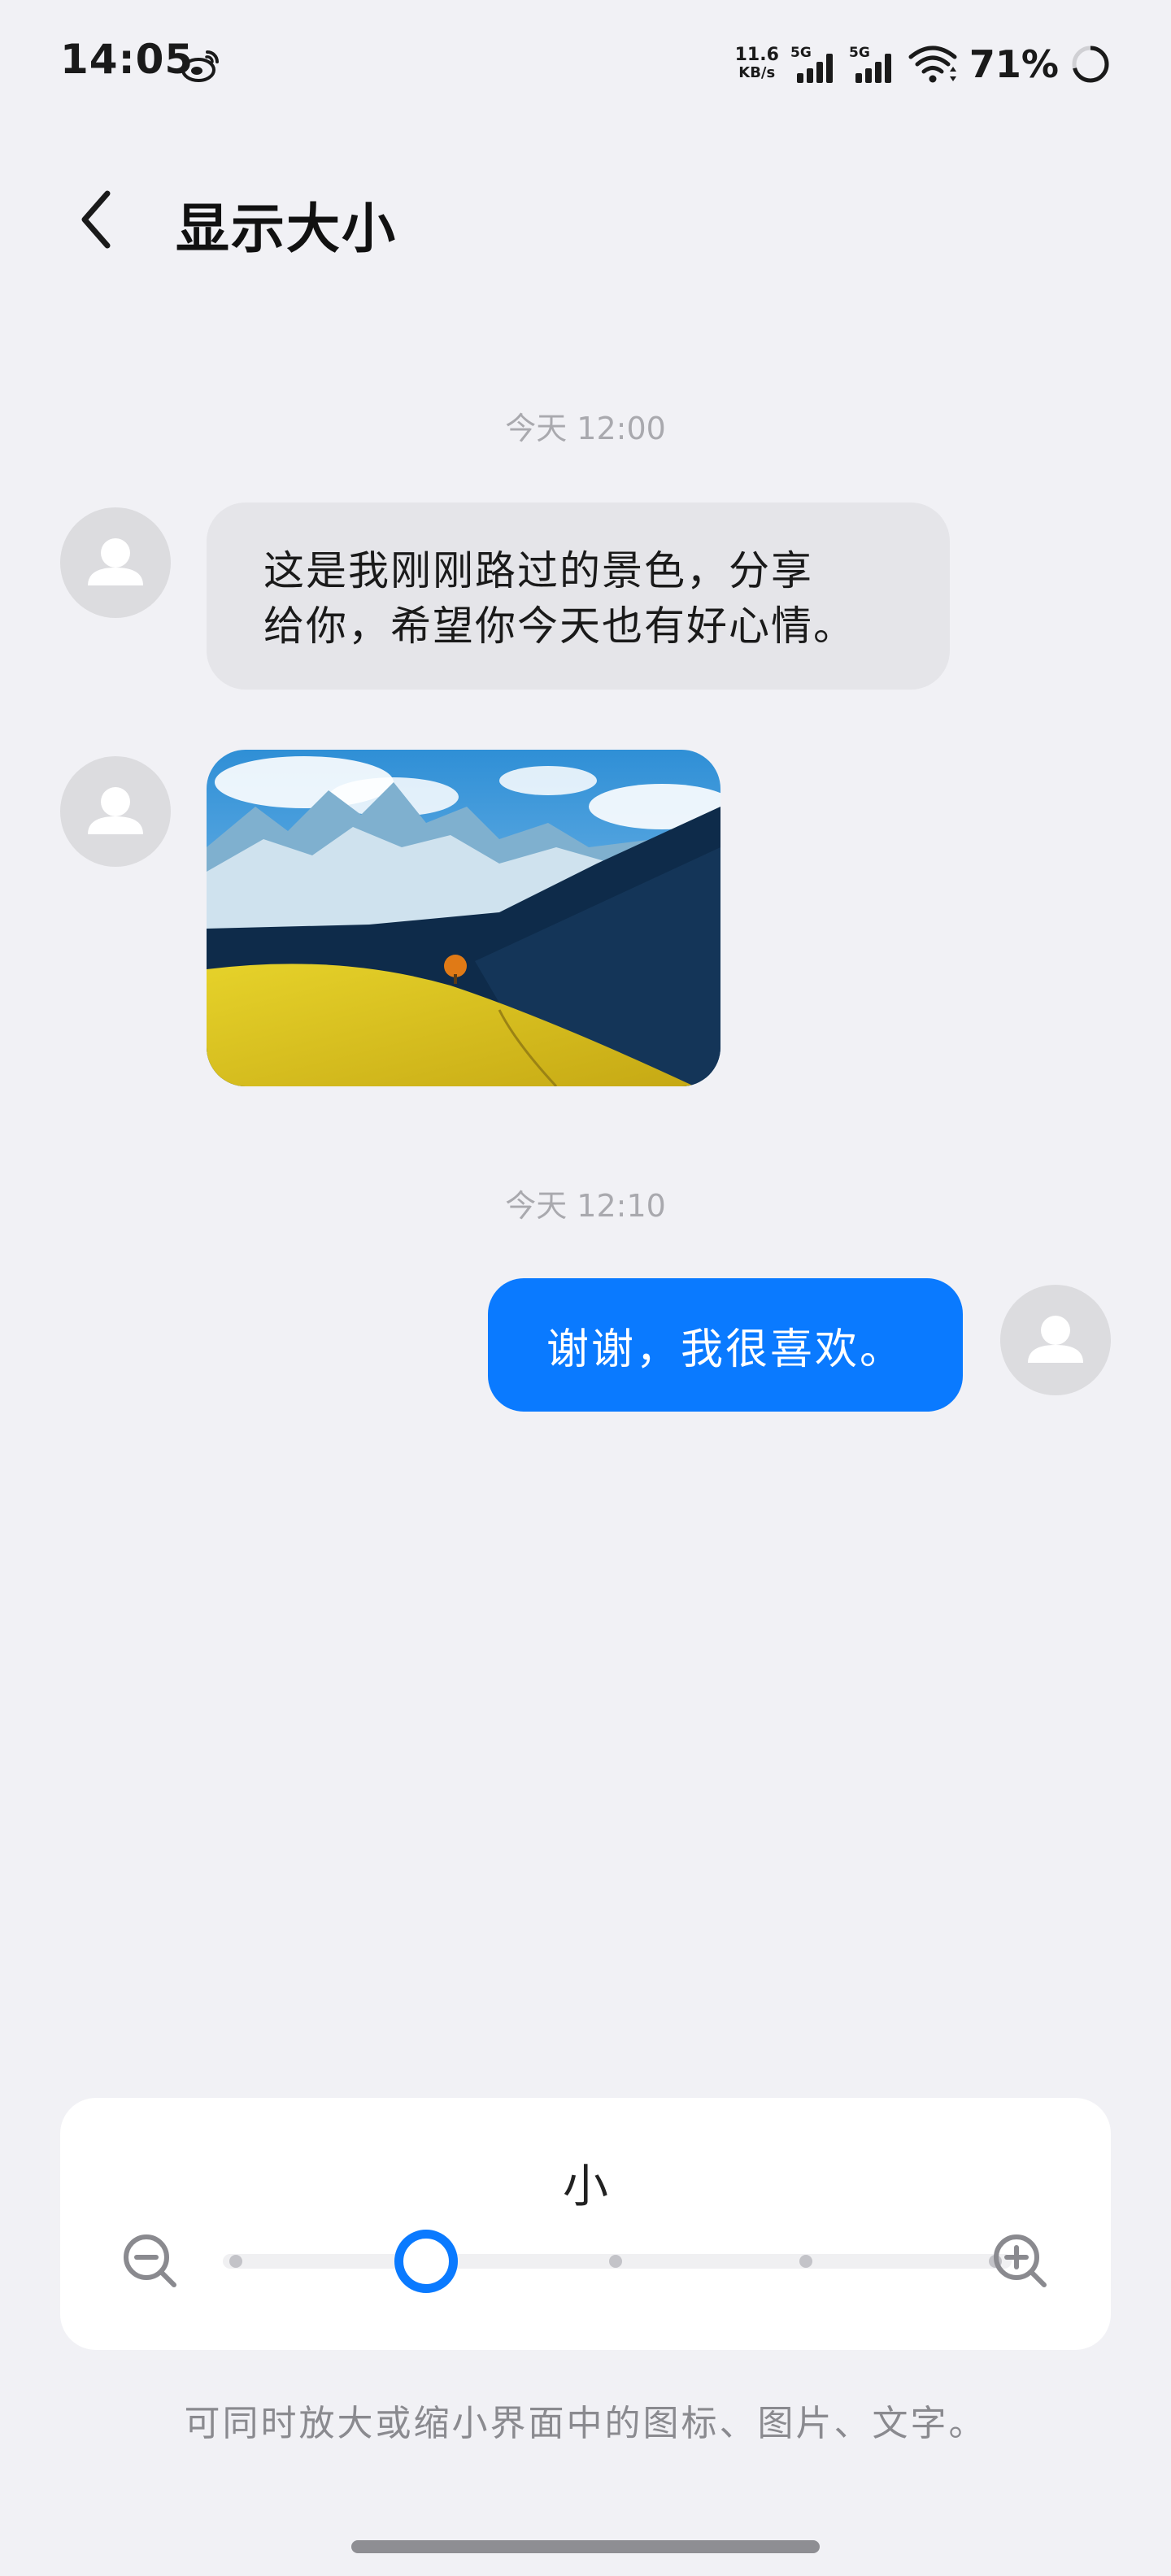 This screenshot has height=2576, width=1171. What do you see at coordinates (538, 571) in the screenshot?
I see `incoming-message-line: 这是我刚刚路过的景色，分享` at bounding box center [538, 571].